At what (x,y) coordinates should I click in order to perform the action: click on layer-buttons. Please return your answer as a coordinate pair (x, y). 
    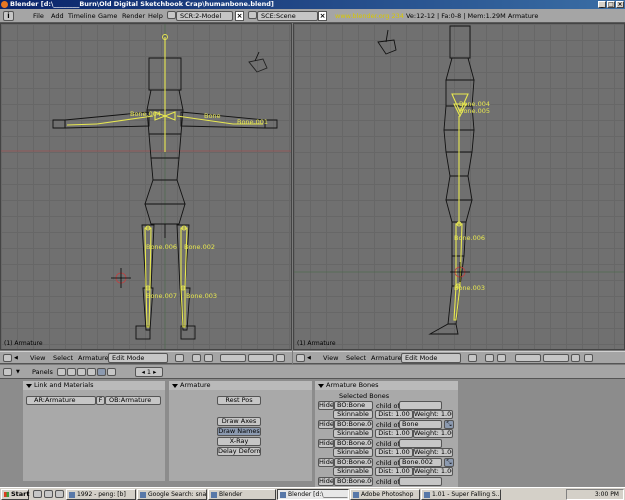
    Looking at the image, I should click on (233, 358).